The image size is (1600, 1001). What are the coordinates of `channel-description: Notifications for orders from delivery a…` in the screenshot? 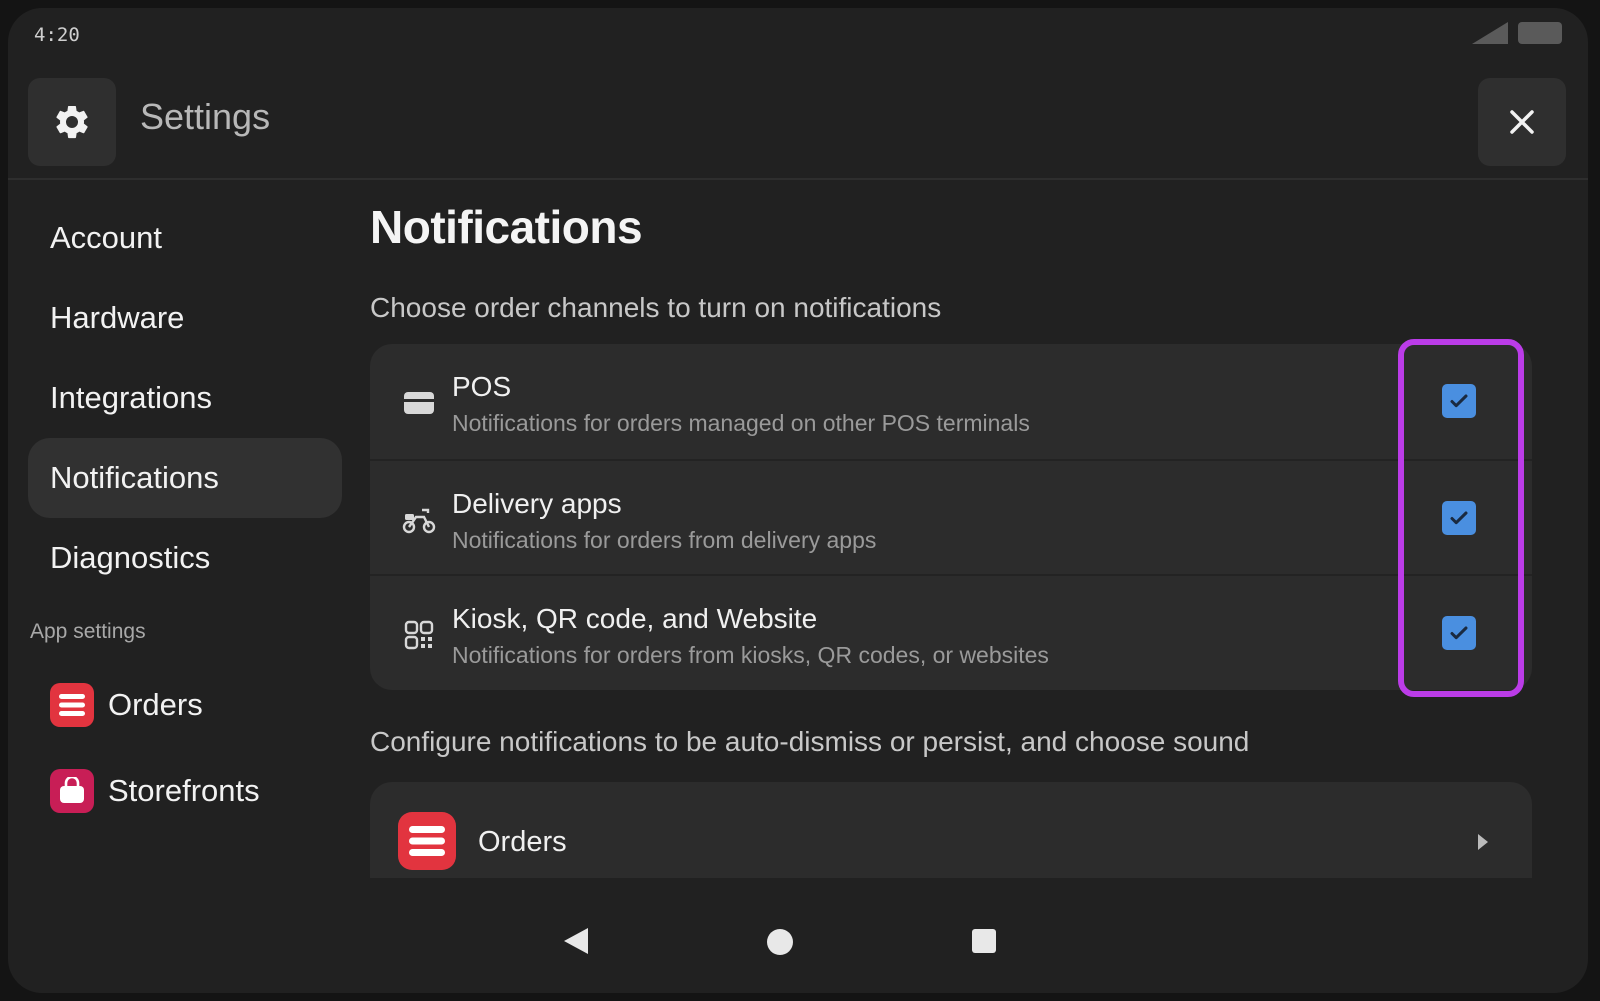 It's located at (664, 540).